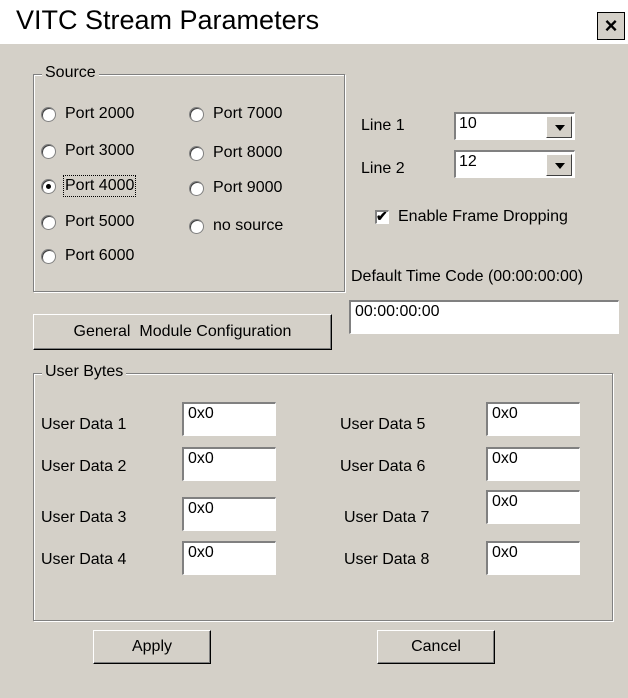  I want to click on radio-port-5000: Port 5000, so click(87, 222).